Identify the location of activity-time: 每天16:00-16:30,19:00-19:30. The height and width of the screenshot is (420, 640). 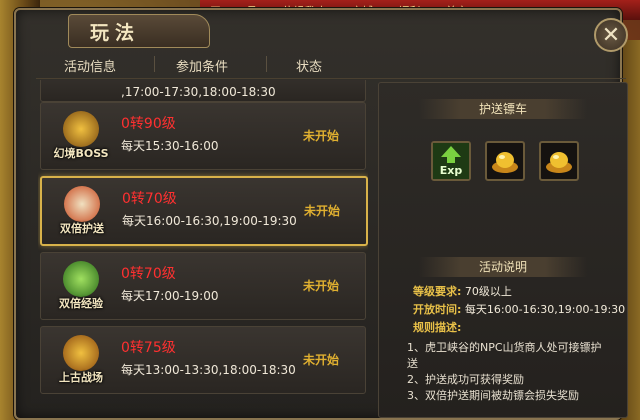
(209, 221).